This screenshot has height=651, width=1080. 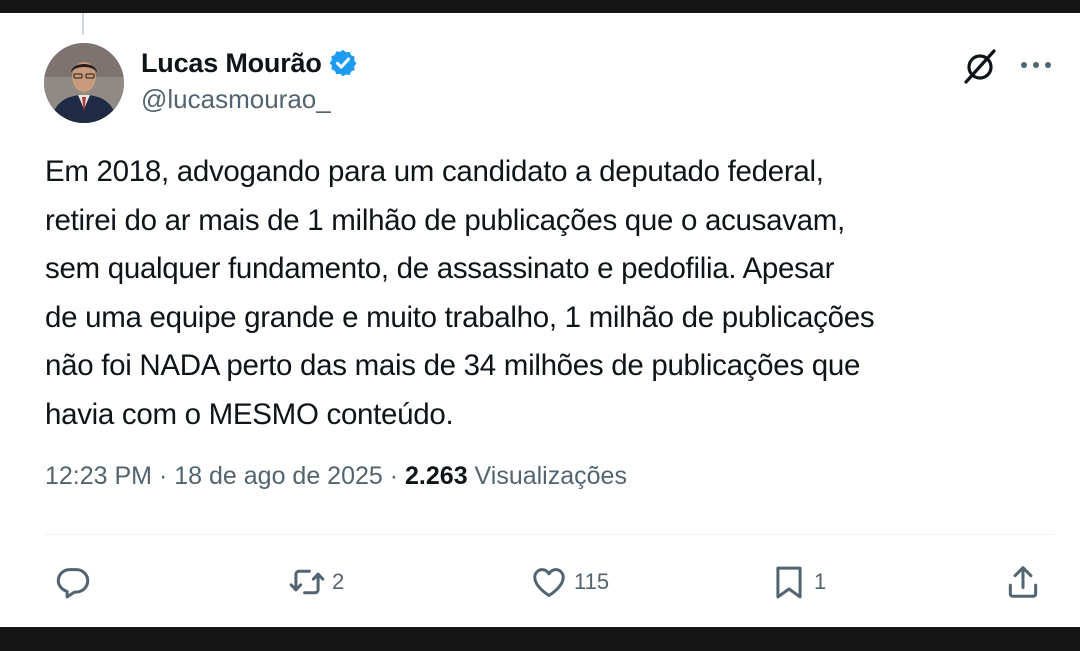 I want to click on retweet-button: 2, so click(x=316, y=582).